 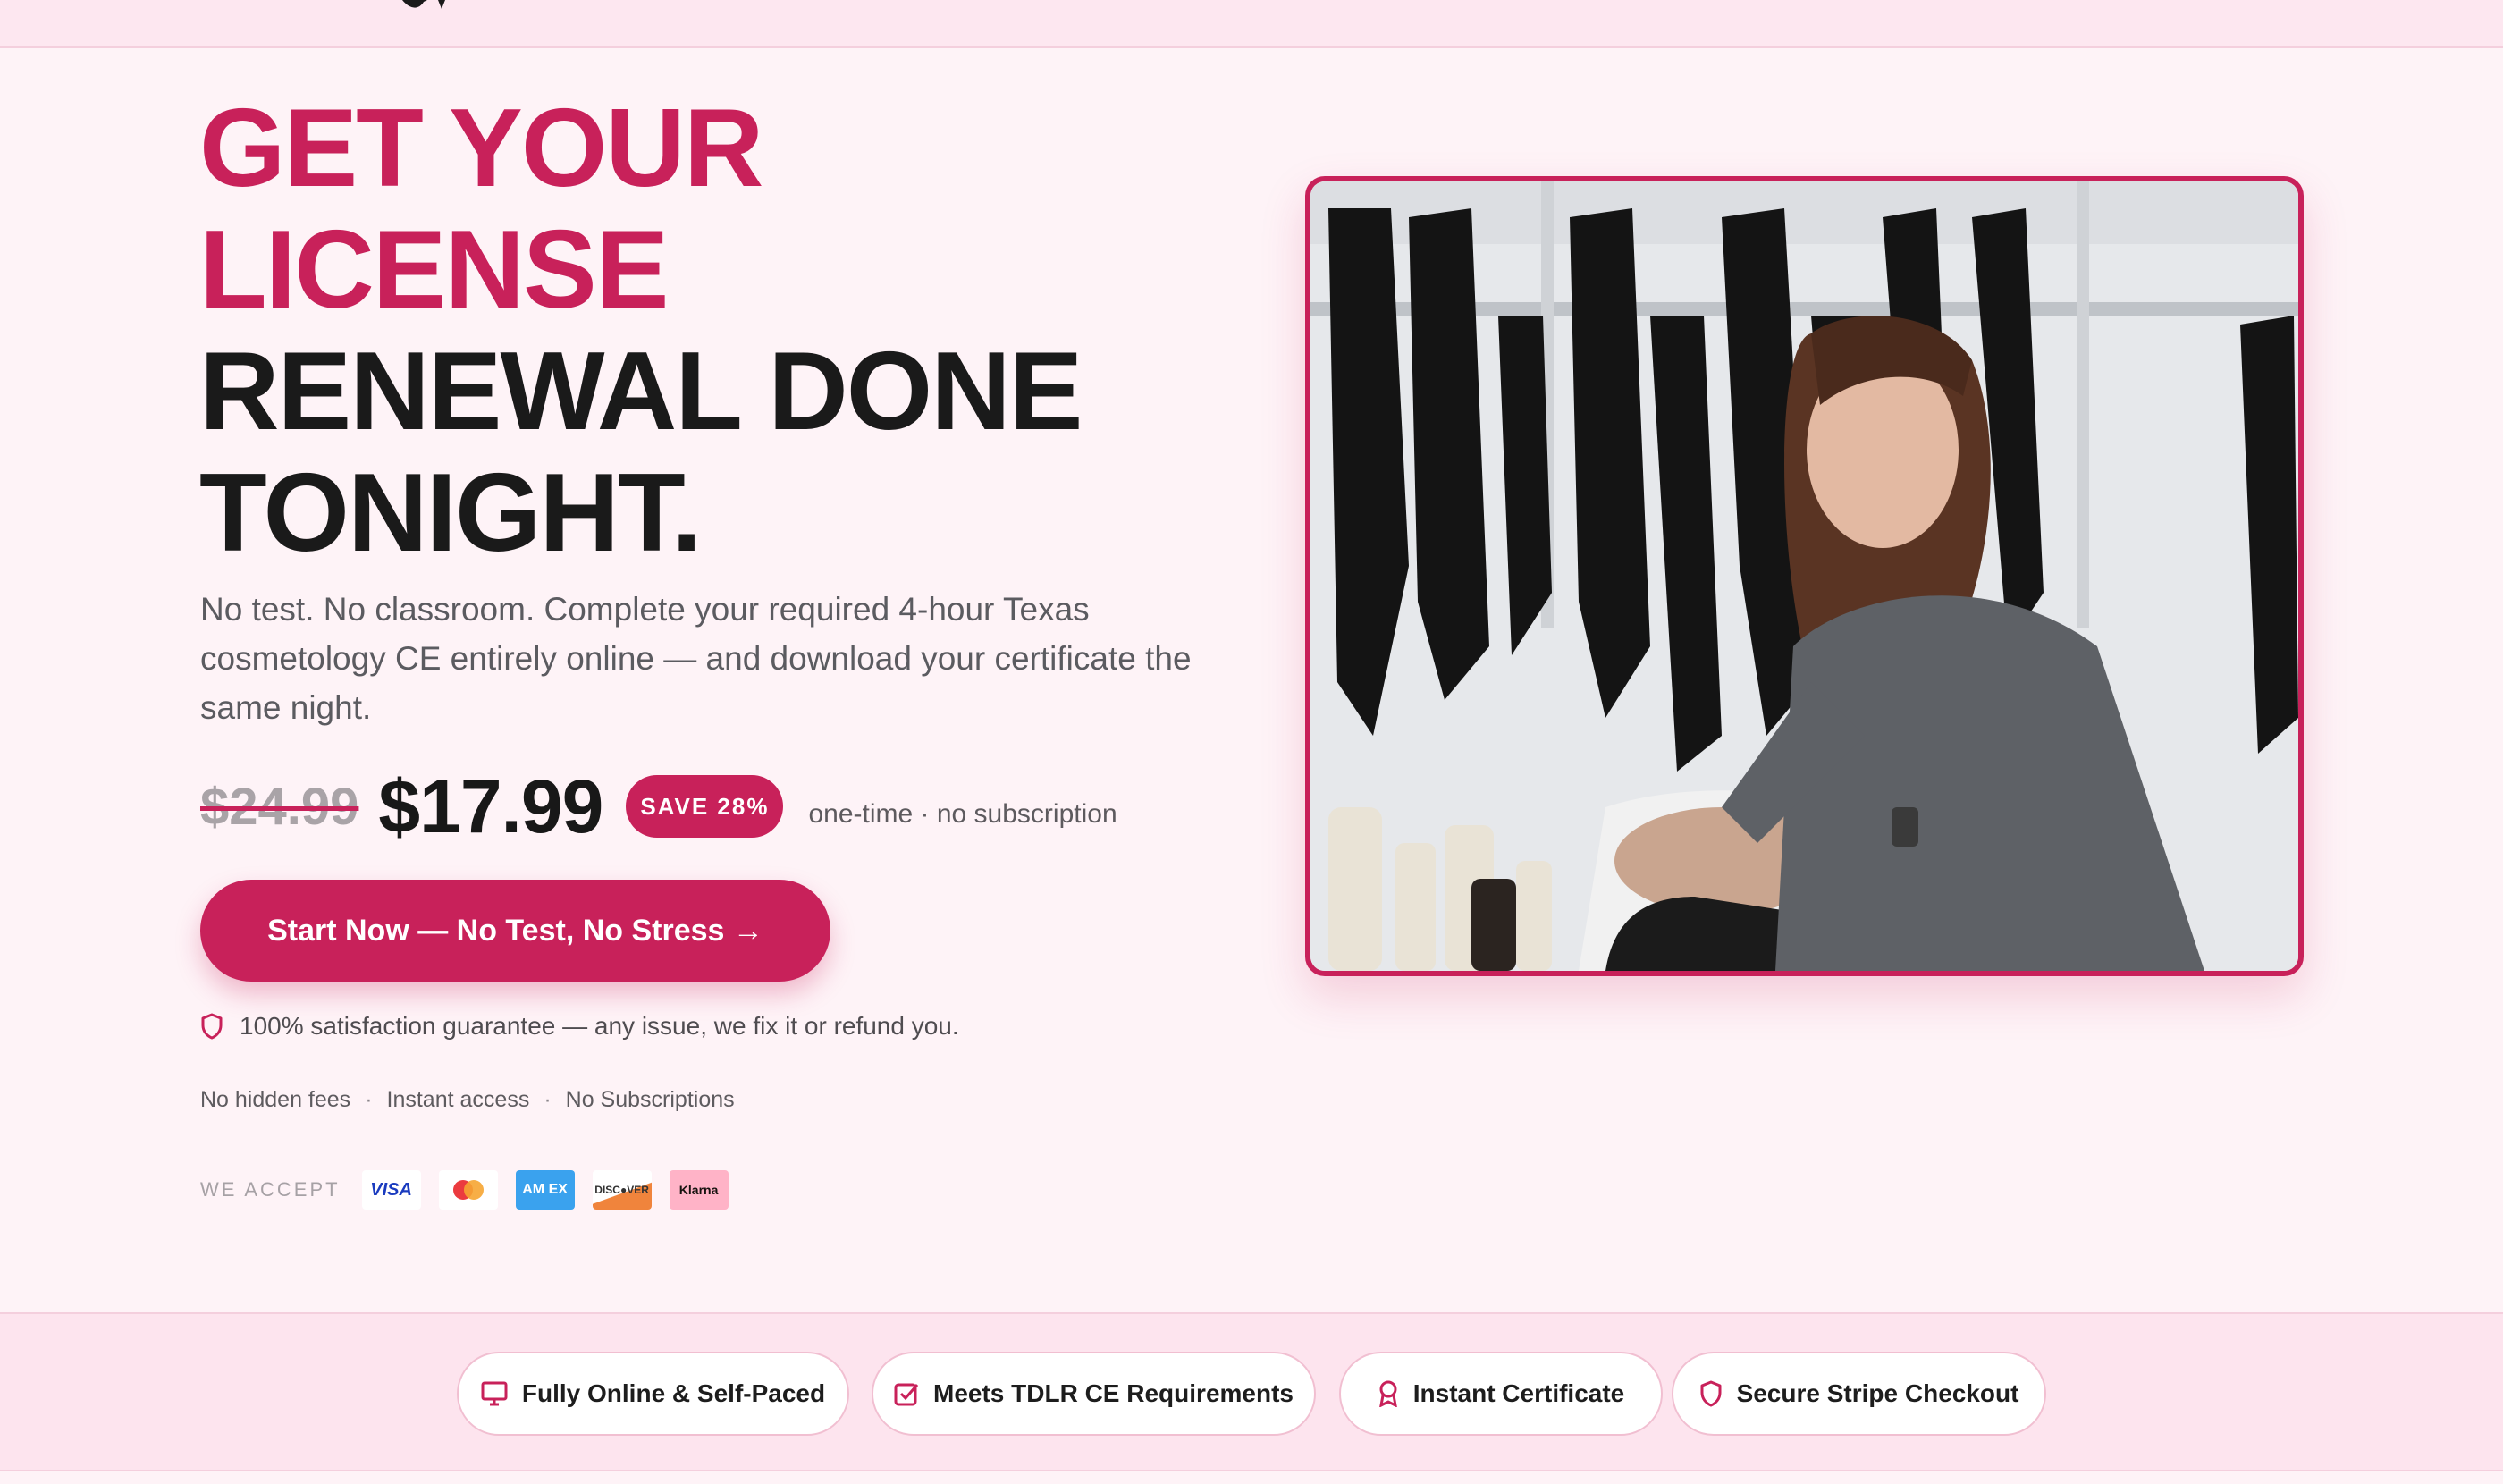 What do you see at coordinates (468, 1190) in the screenshot?
I see `mastercard-icon` at bounding box center [468, 1190].